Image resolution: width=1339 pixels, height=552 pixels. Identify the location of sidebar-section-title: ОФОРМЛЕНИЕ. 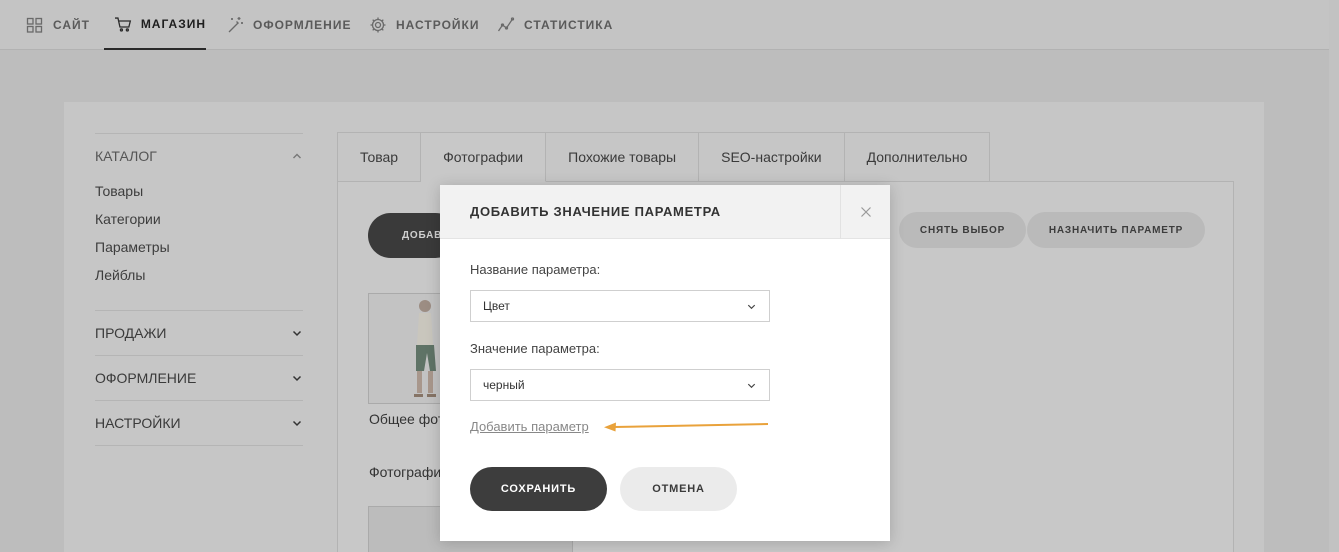
(146, 378).